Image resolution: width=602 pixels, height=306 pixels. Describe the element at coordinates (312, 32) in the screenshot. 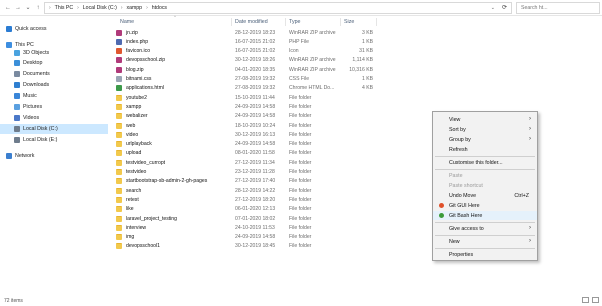

I see `file-type: WinRAR ZIP archive` at that location.